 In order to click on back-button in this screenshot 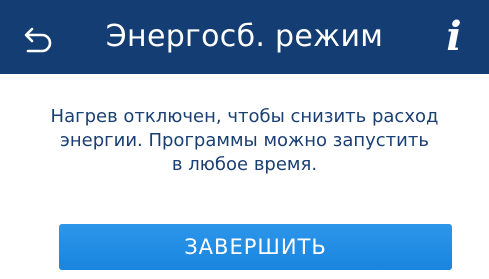, I will do `click(40, 37)`.